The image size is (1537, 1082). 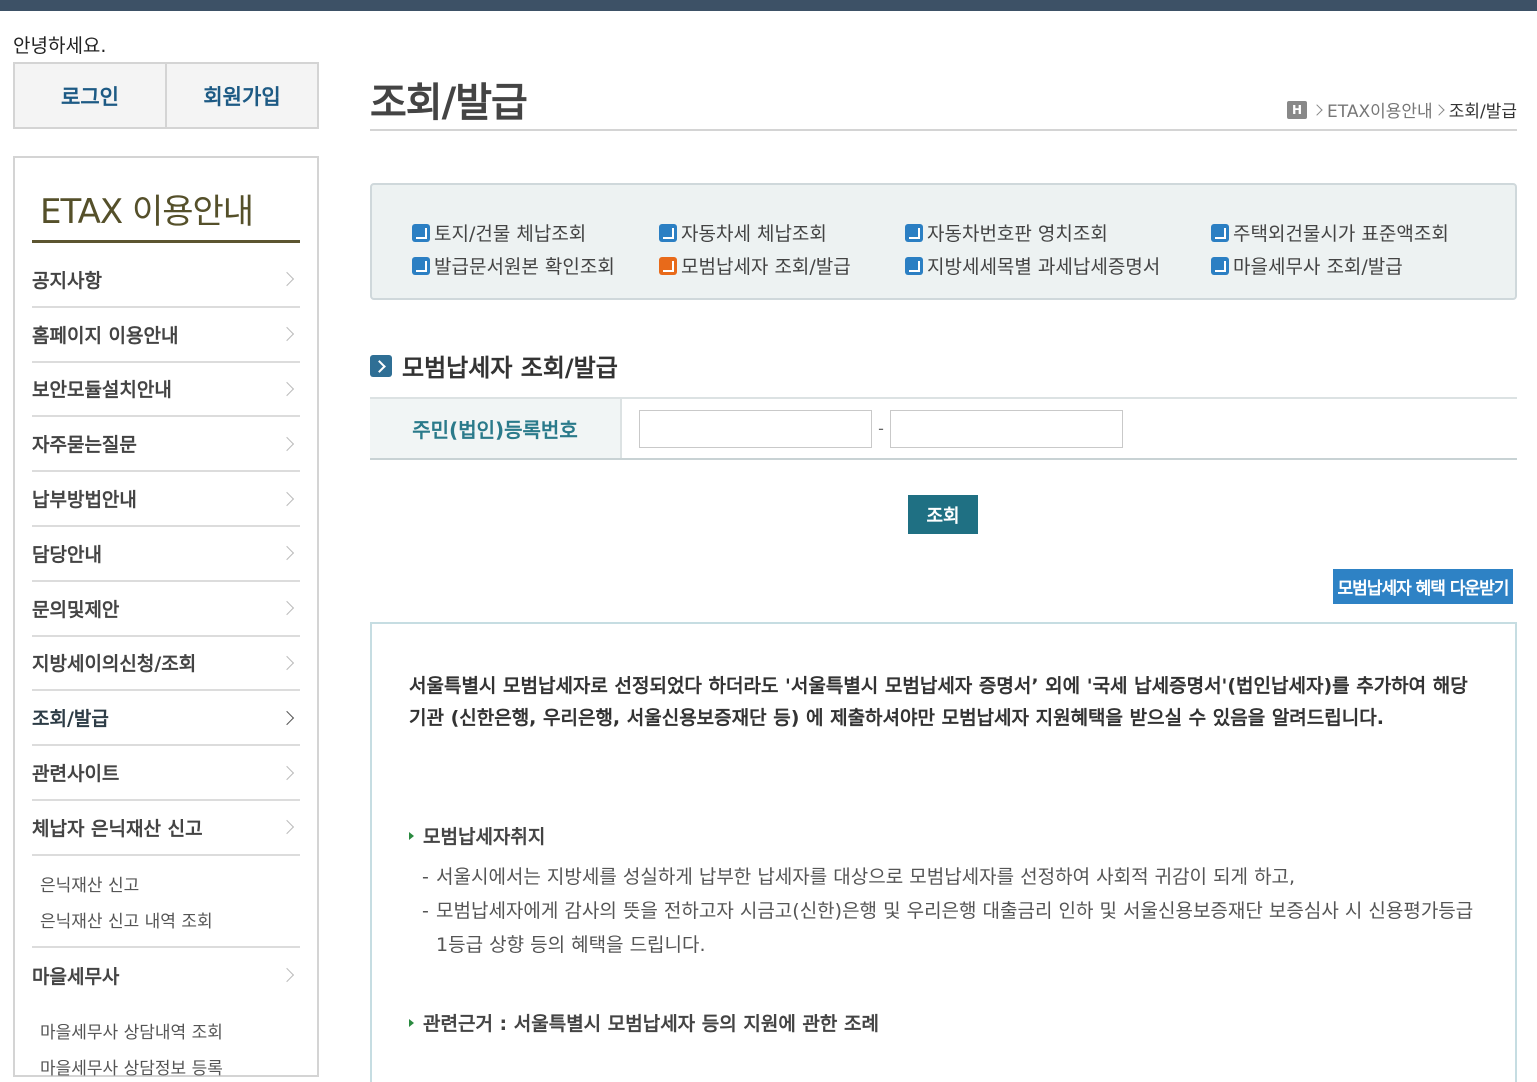 What do you see at coordinates (768, 5) in the screenshot?
I see `top-bar` at bounding box center [768, 5].